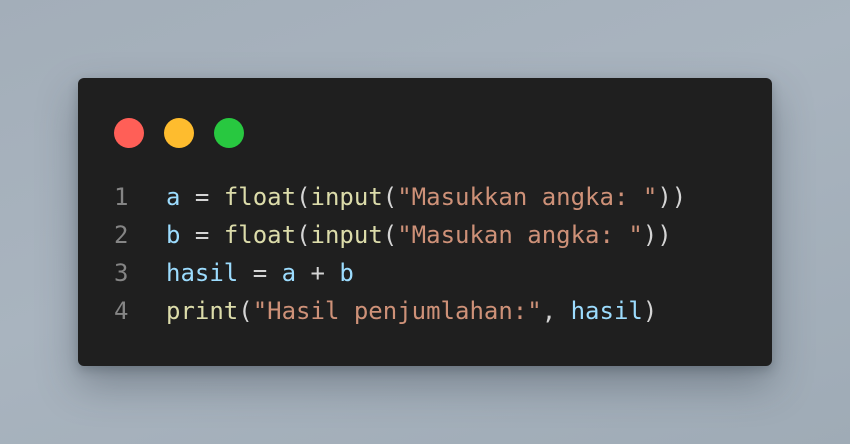 This screenshot has width=850, height=444. Describe the element at coordinates (121, 197) in the screenshot. I see `line-number: 1` at that location.